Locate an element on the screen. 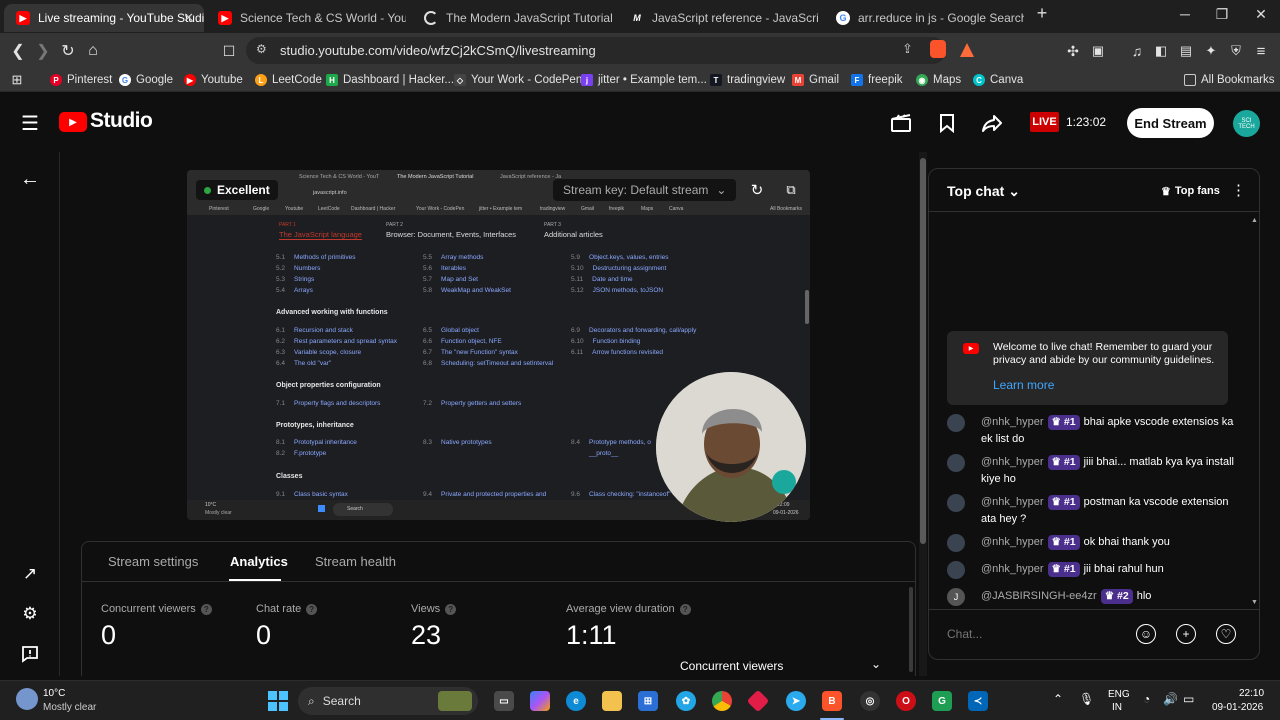 Image resolution: width=1280 pixels, height=720 pixels. youtube-logo-icon: ▶ is located at coordinates (73, 122).